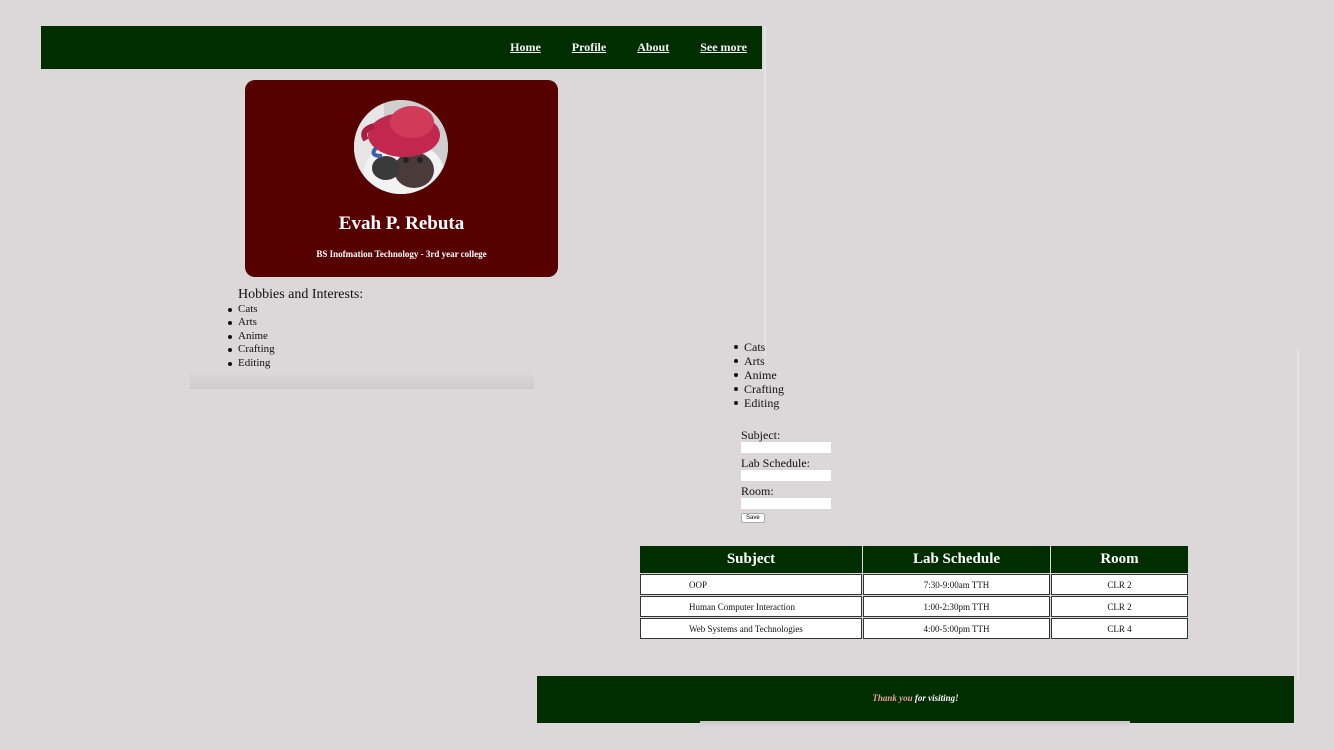  What do you see at coordinates (761, 435) in the screenshot?
I see `subject-label: Subject:` at bounding box center [761, 435].